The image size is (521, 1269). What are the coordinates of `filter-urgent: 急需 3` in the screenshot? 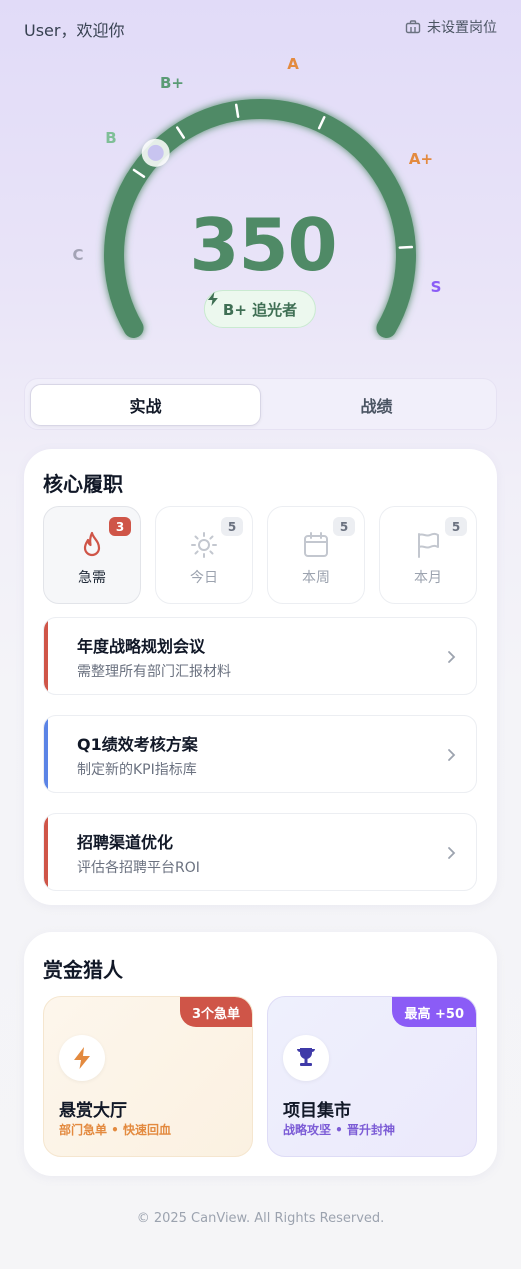 It's located at (92, 555).